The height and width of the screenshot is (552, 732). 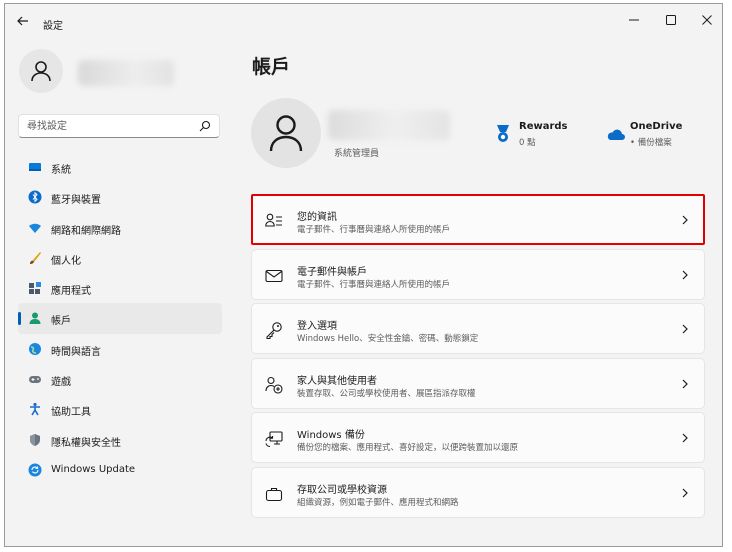 I want to click on sidebar-item-label: 網路和網際網路, so click(x=86, y=231).